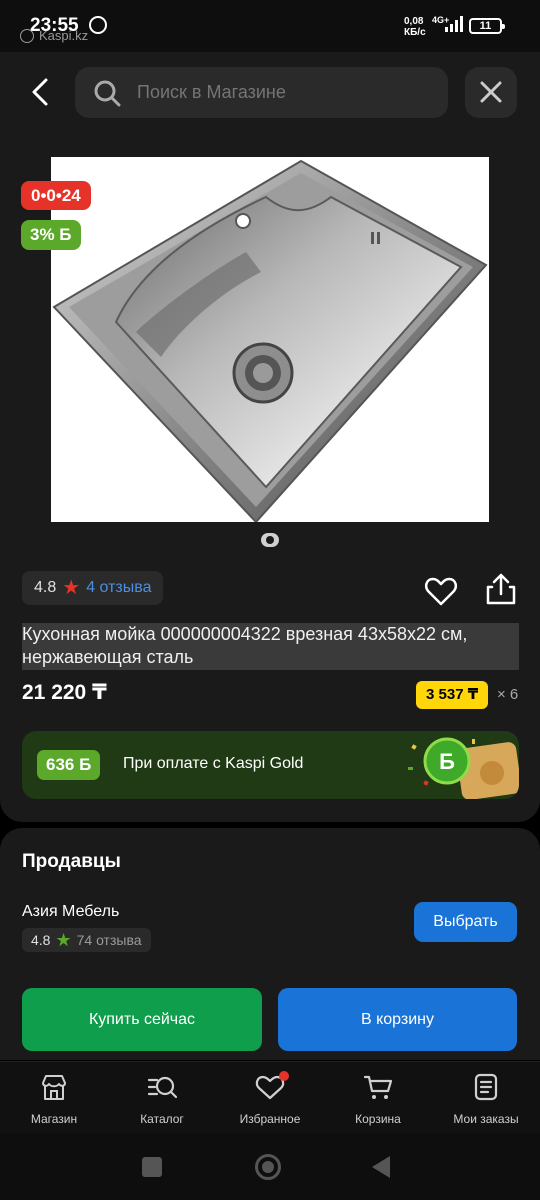 The height and width of the screenshot is (1200, 540). What do you see at coordinates (284, 1076) in the screenshot?
I see `notification-dot` at bounding box center [284, 1076].